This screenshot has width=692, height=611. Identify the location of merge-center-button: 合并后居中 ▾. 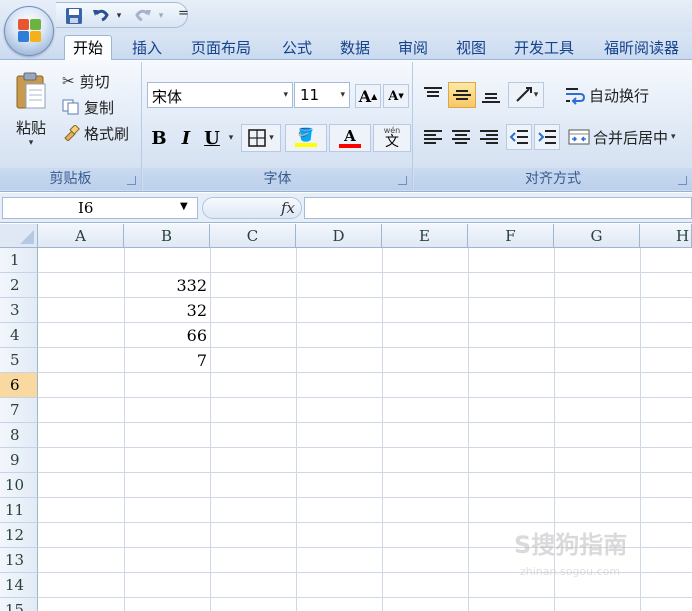
(629, 137).